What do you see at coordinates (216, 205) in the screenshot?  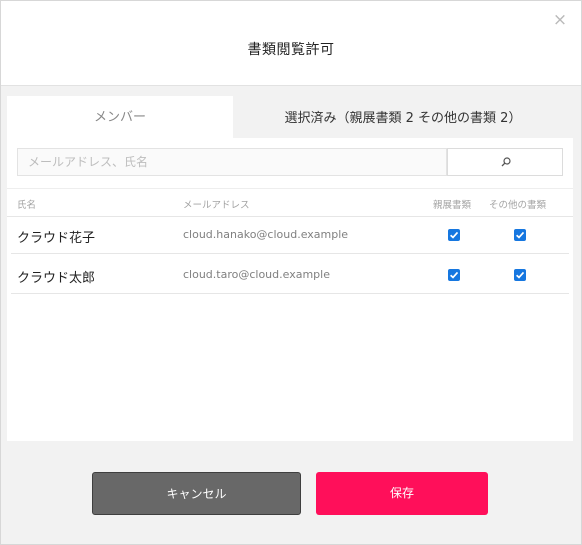 I see `header-email: メールアドレス` at bounding box center [216, 205].